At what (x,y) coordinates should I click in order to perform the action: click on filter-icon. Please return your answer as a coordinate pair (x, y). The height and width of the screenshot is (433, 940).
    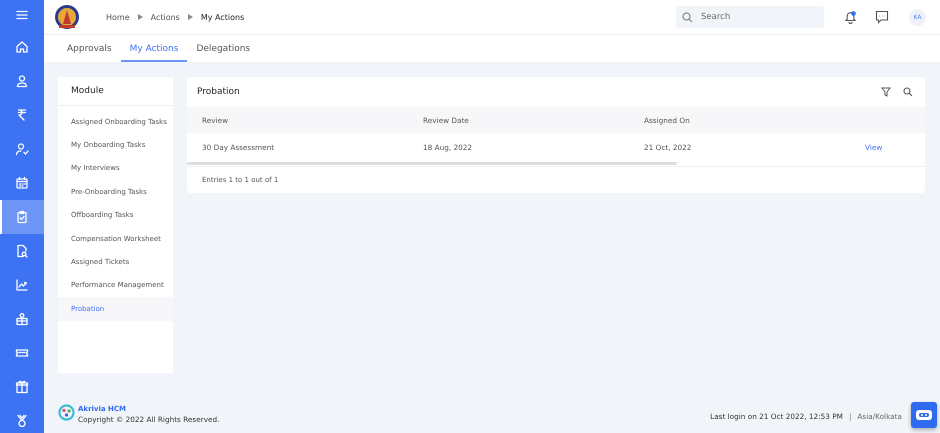
    Looking at the image, I should click on (886, 92).